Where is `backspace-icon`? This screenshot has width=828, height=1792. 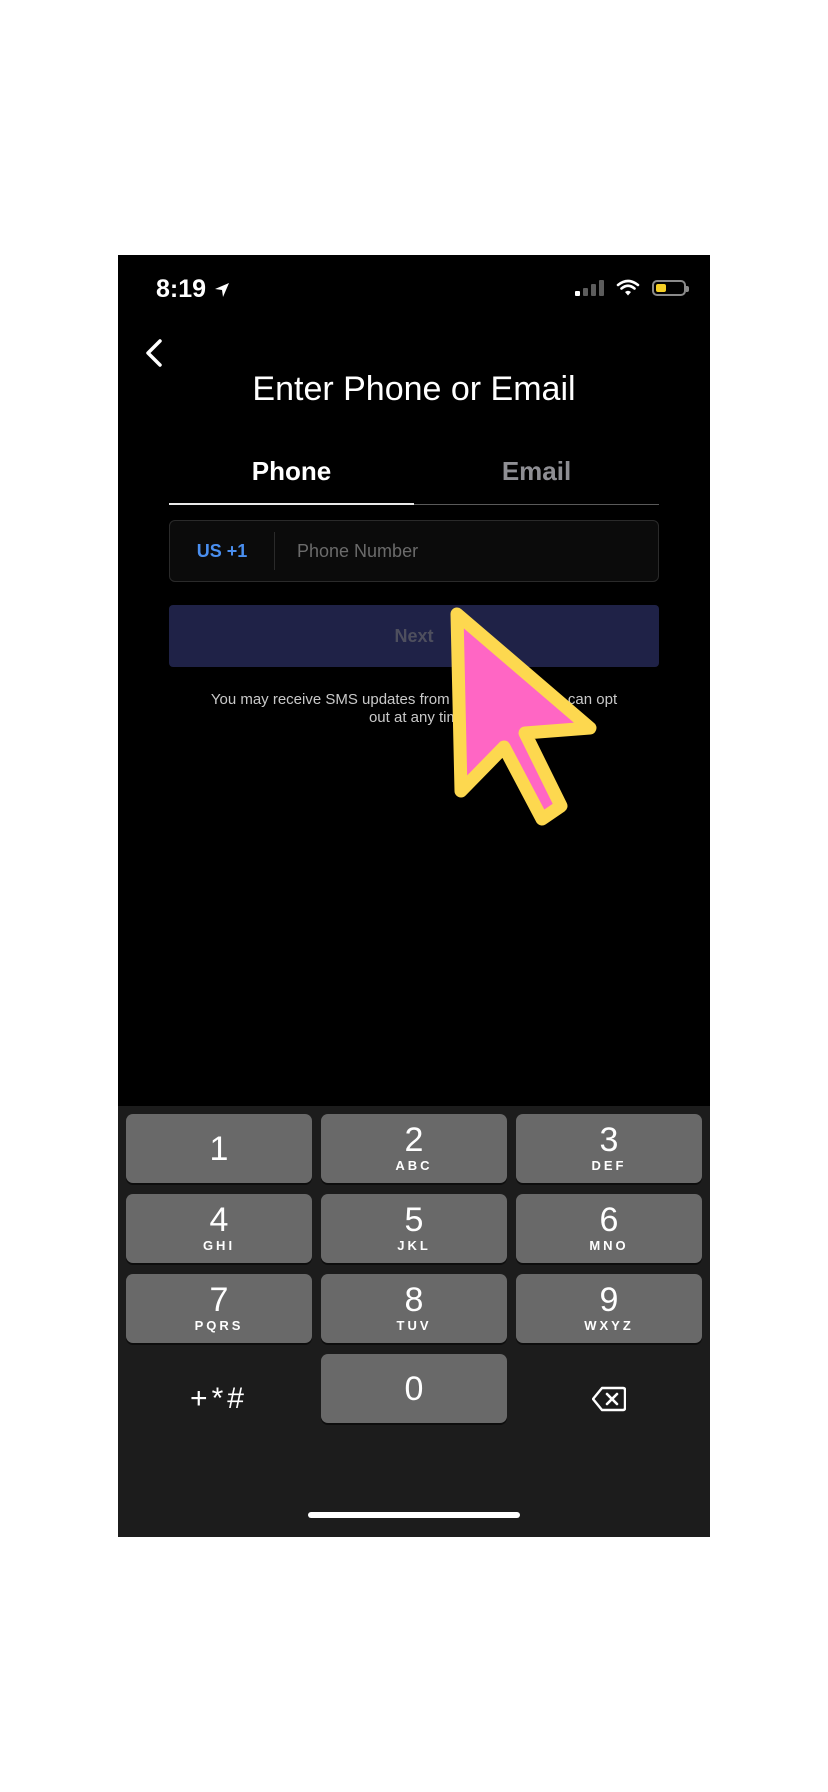 backspace-icon is located at coordinates (609, 1398).